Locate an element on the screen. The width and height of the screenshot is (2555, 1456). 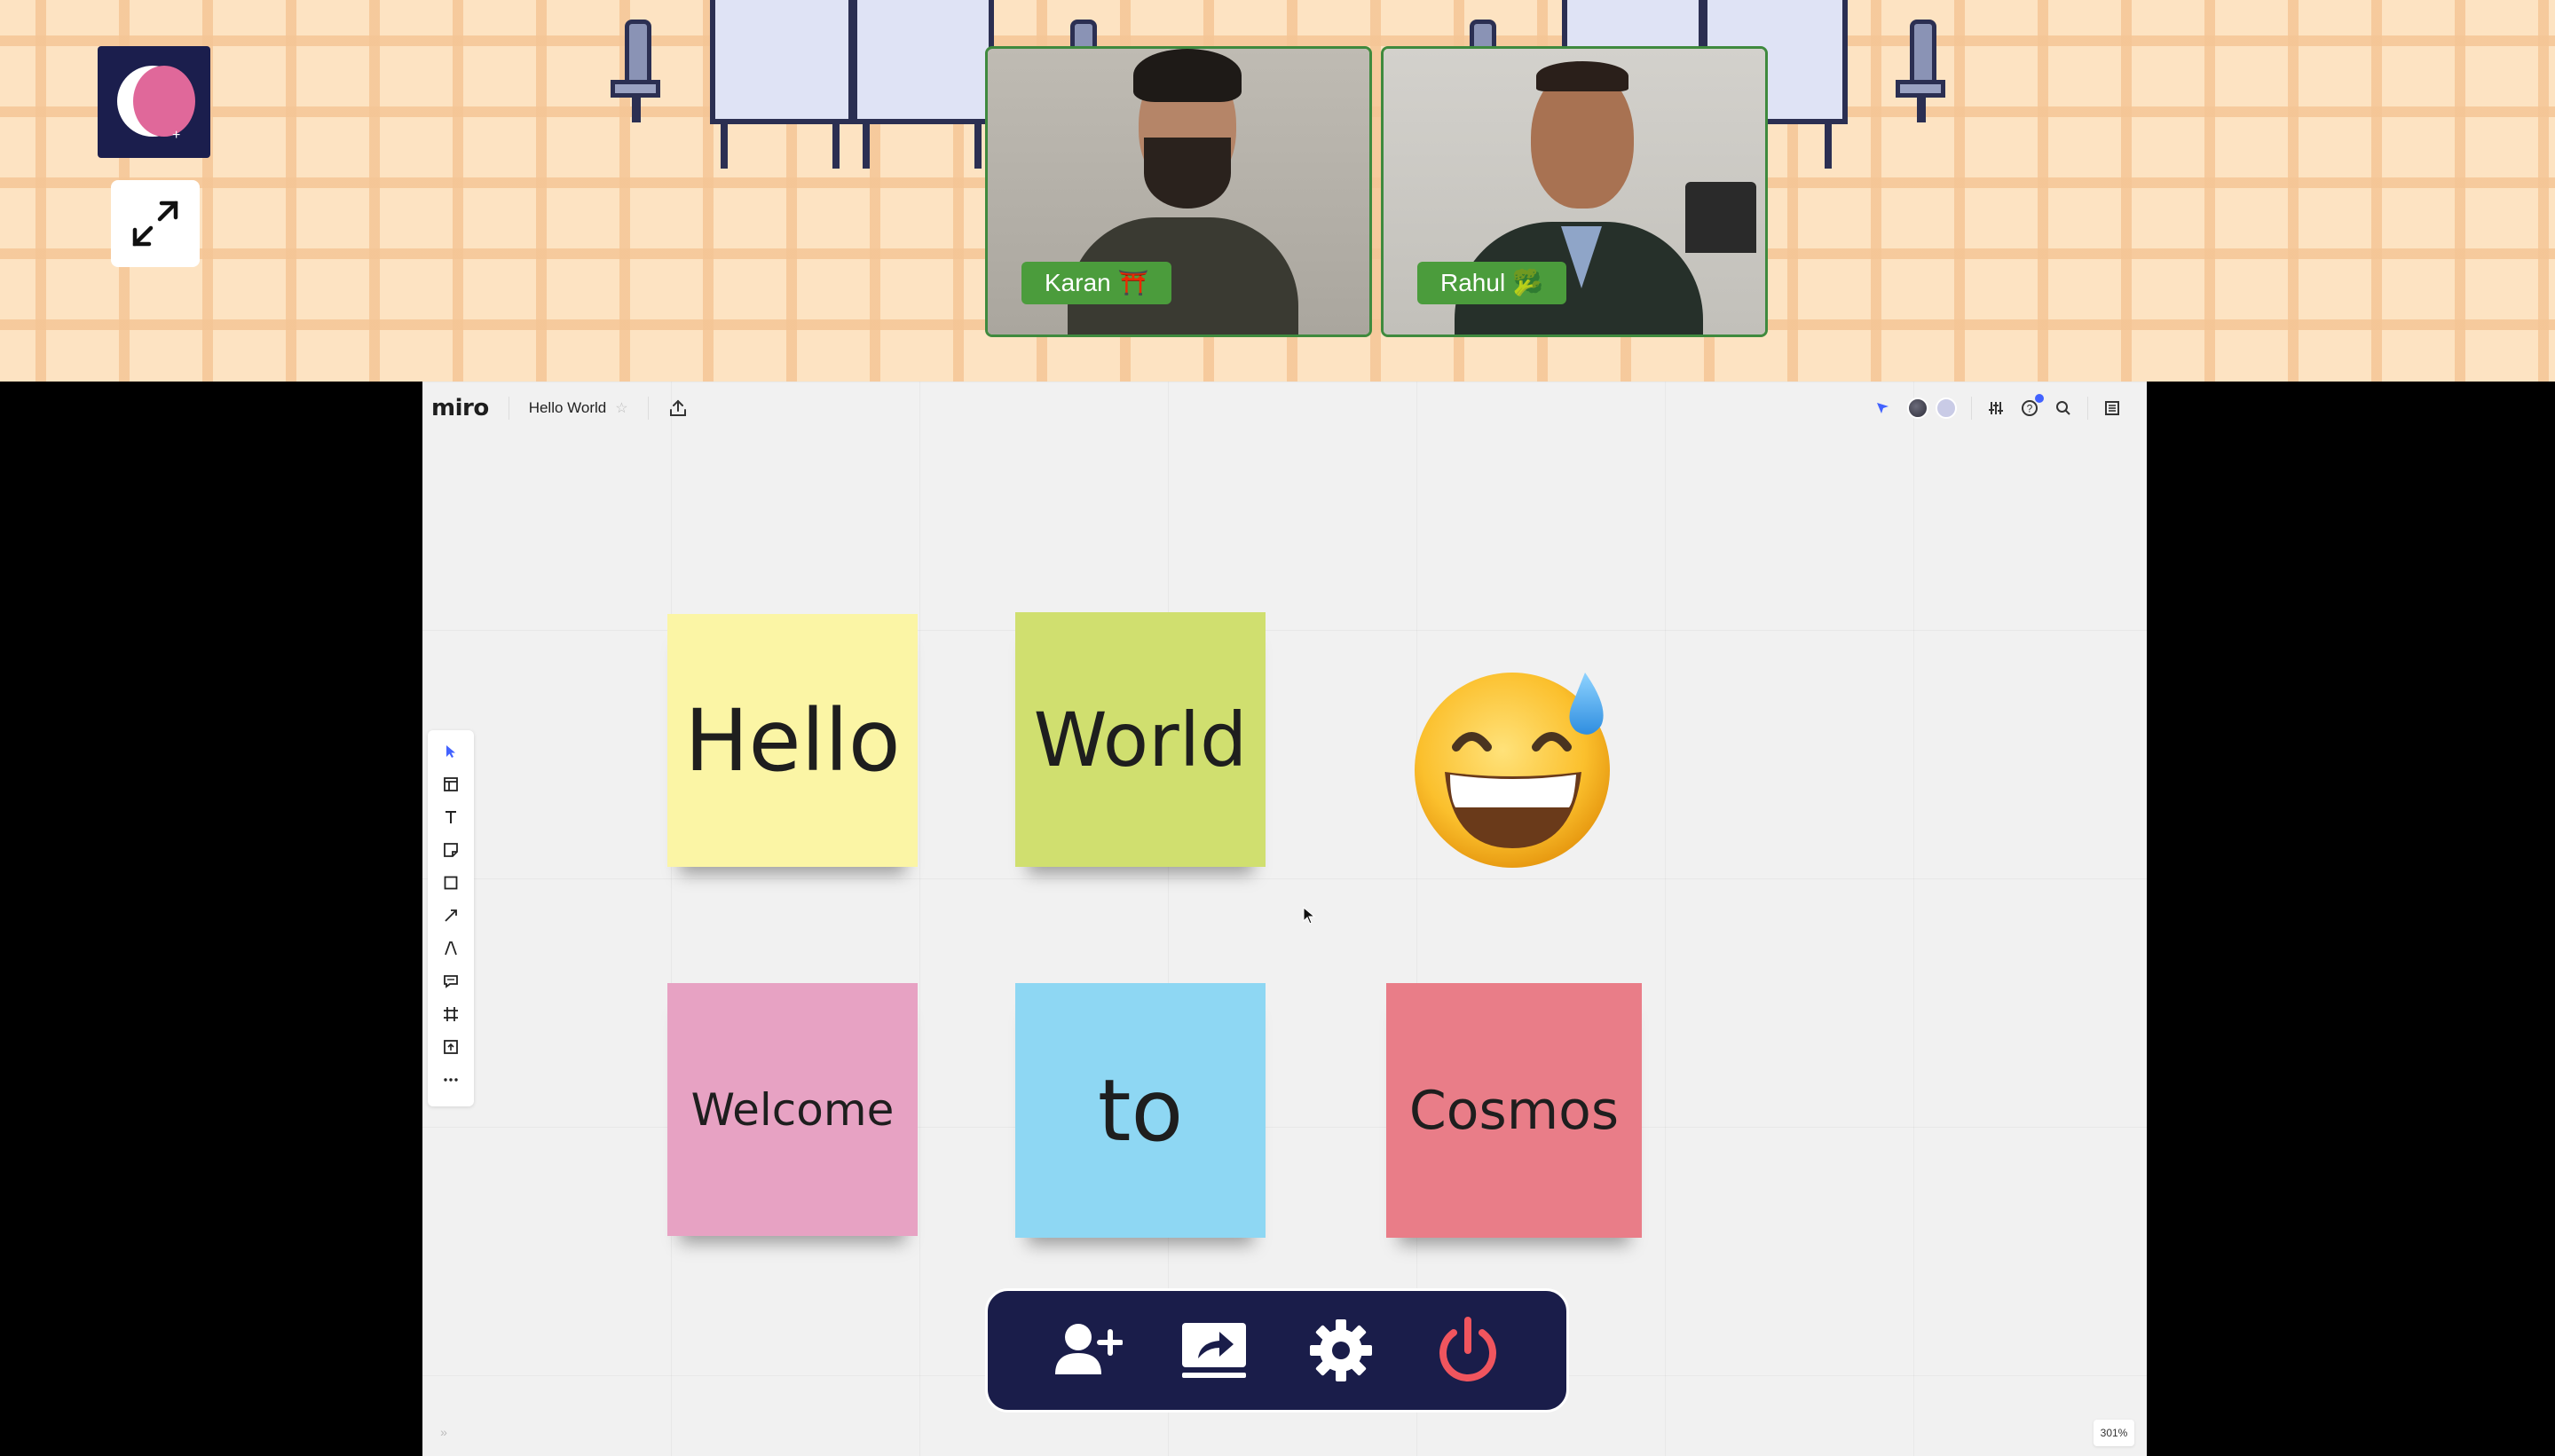
expand-button is located at coordinates (156, 223).